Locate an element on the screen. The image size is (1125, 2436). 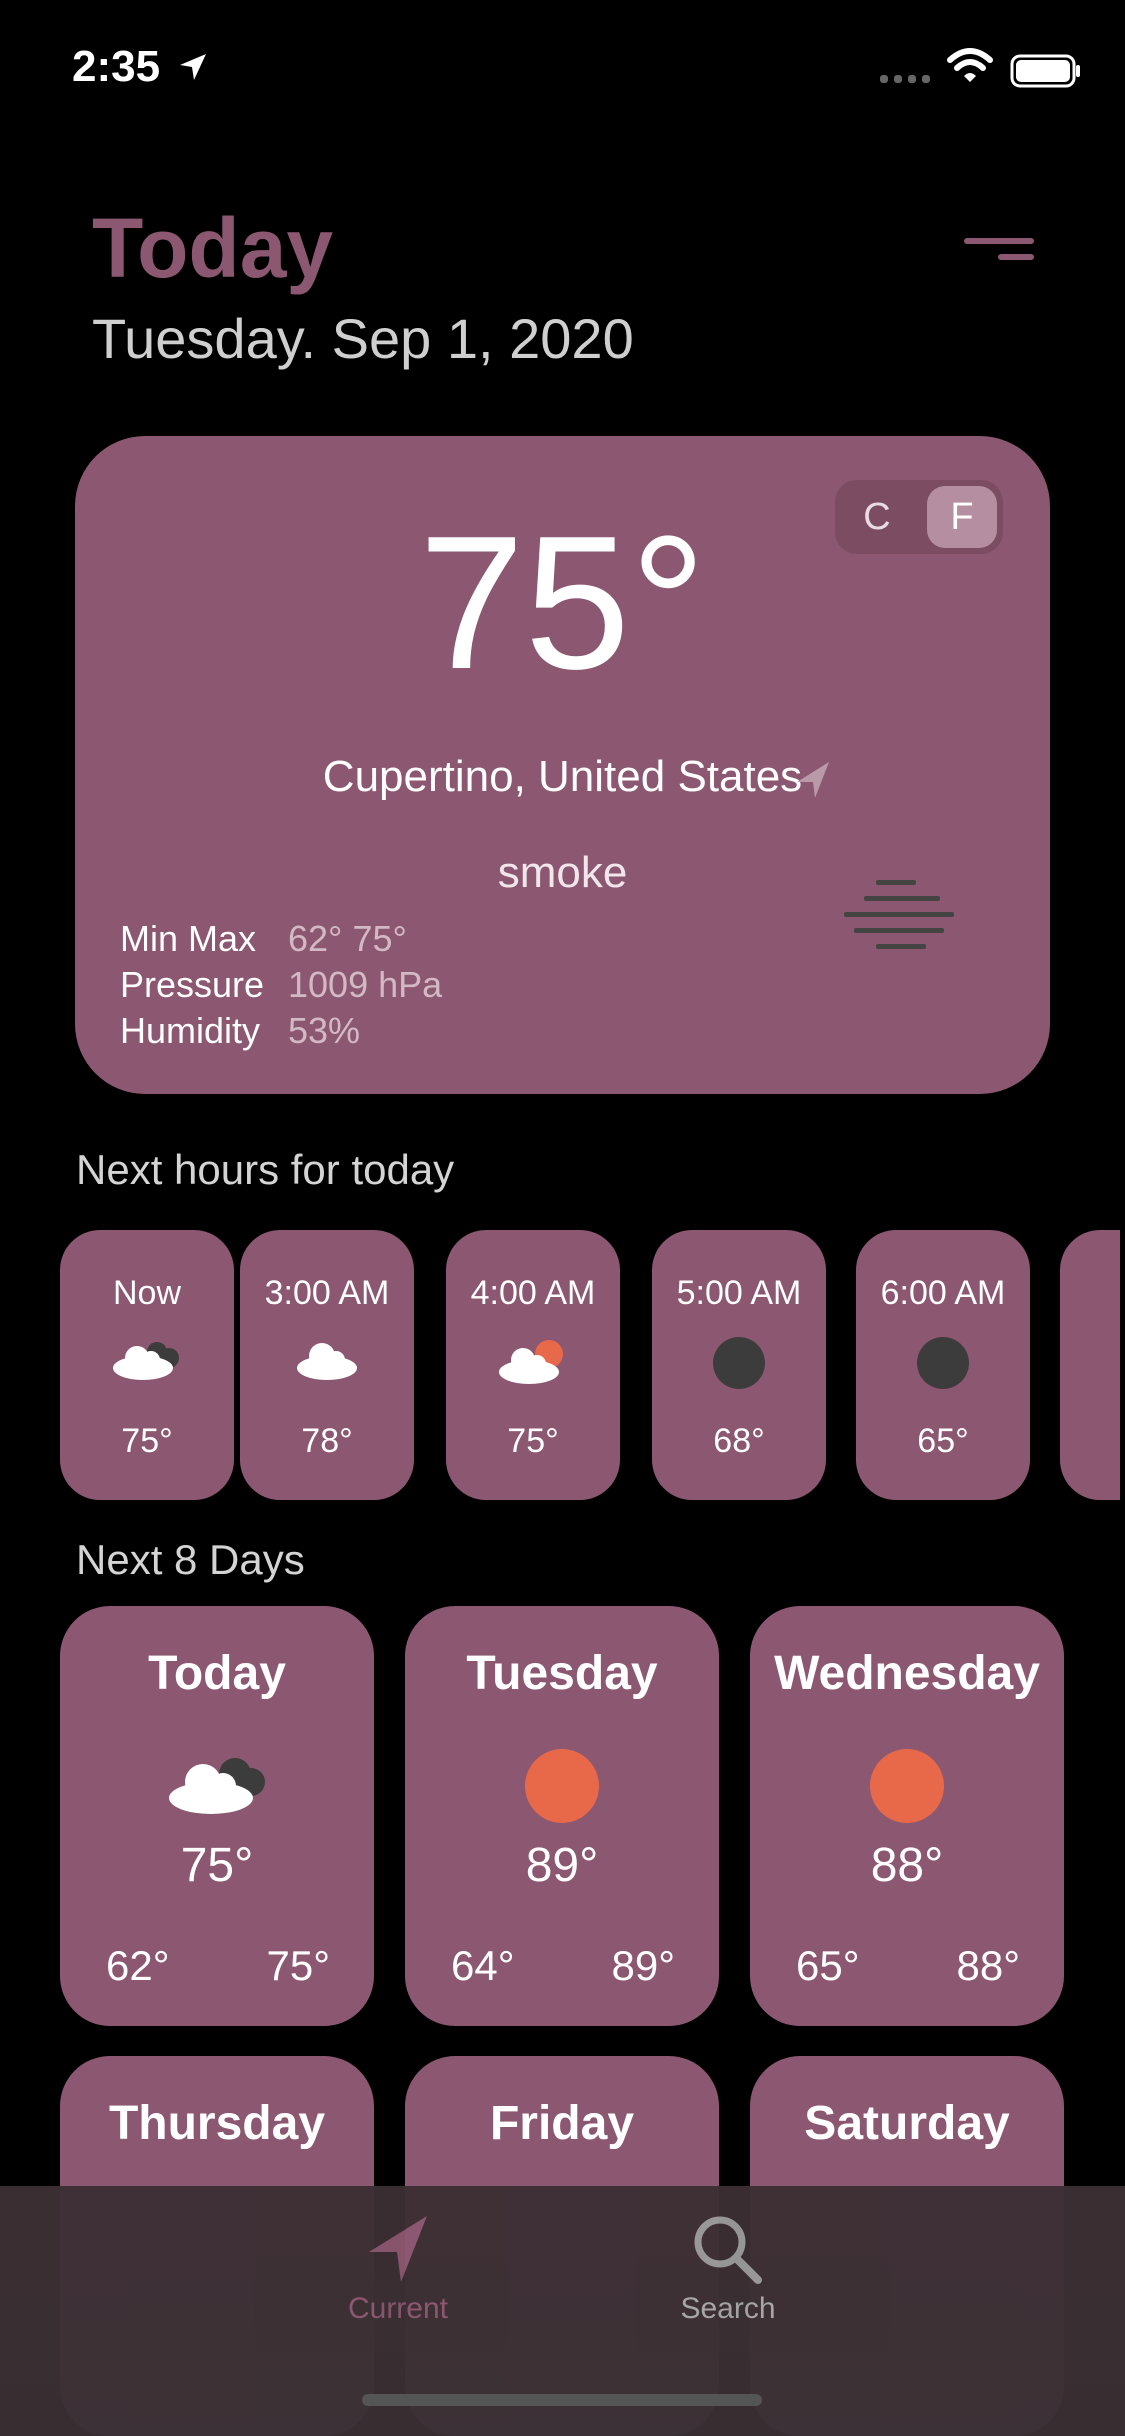
hour-card: Now 75° is located at coordinates (147, 1365).